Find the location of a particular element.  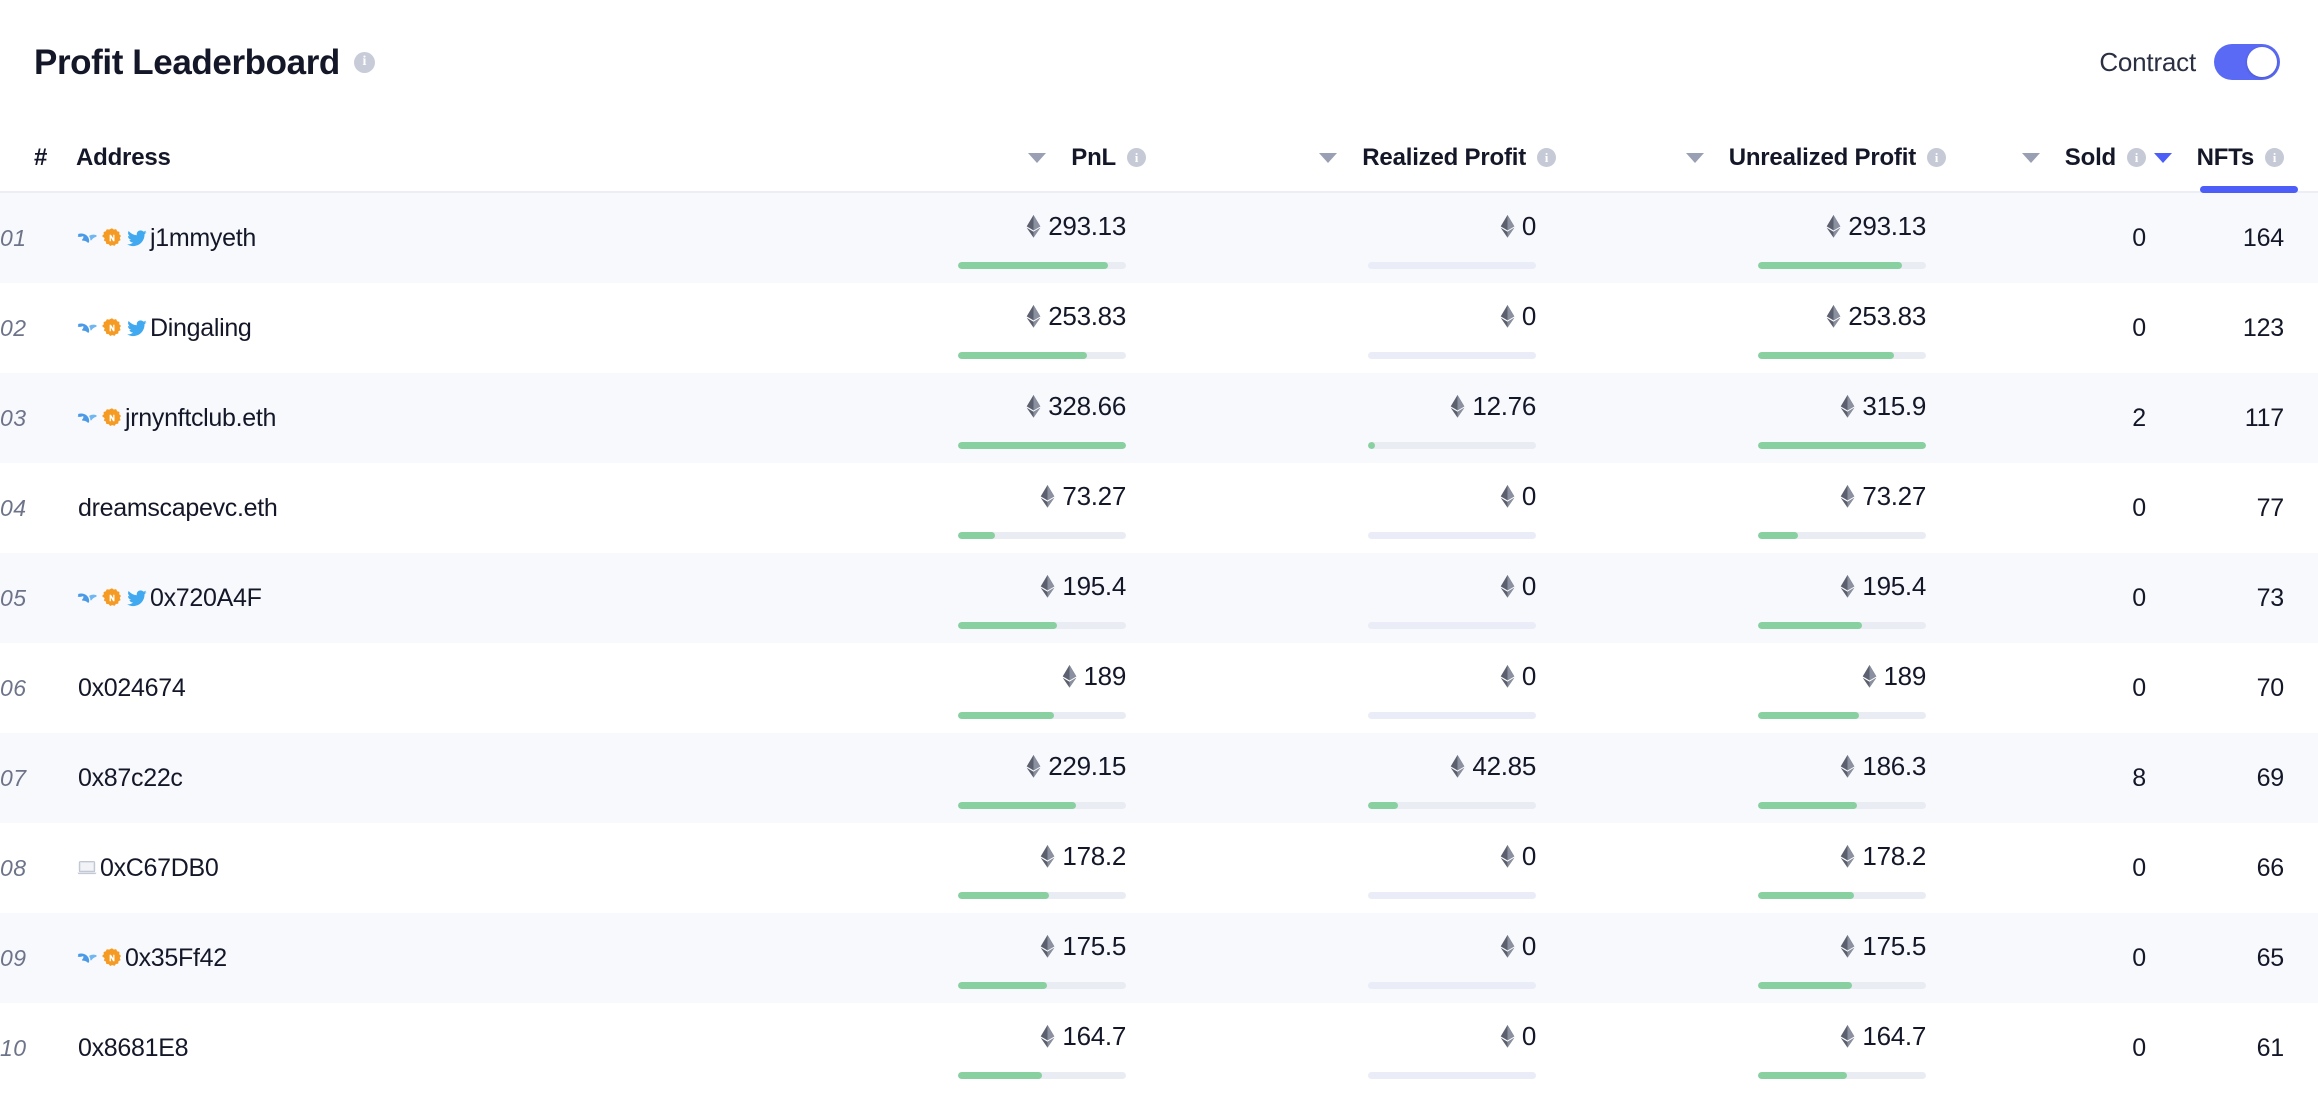

contract-toggle-group: Contract is located at coordinates (2189, 62).